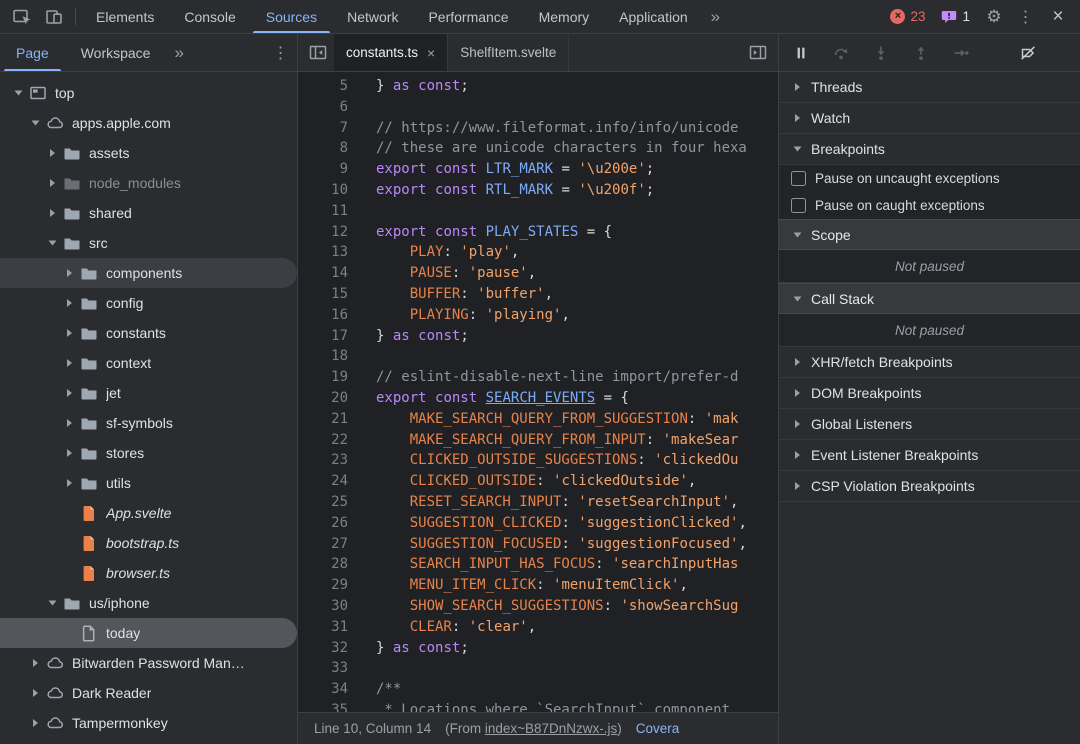 Image resolution: width=1080 pixels, height=744 pixels. Describe the element at coordinates (148, 723) in the screenshot. I see `tree-item-tampermonkey: Tampermonkey` at that location.